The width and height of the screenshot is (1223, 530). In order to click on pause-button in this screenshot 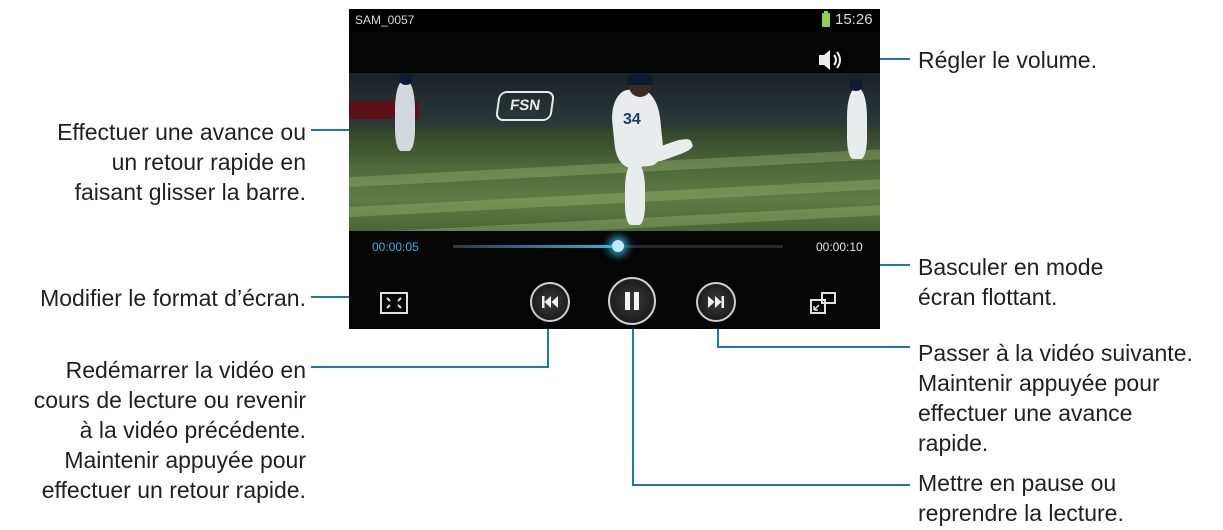, I will do `click(632, 301)`.